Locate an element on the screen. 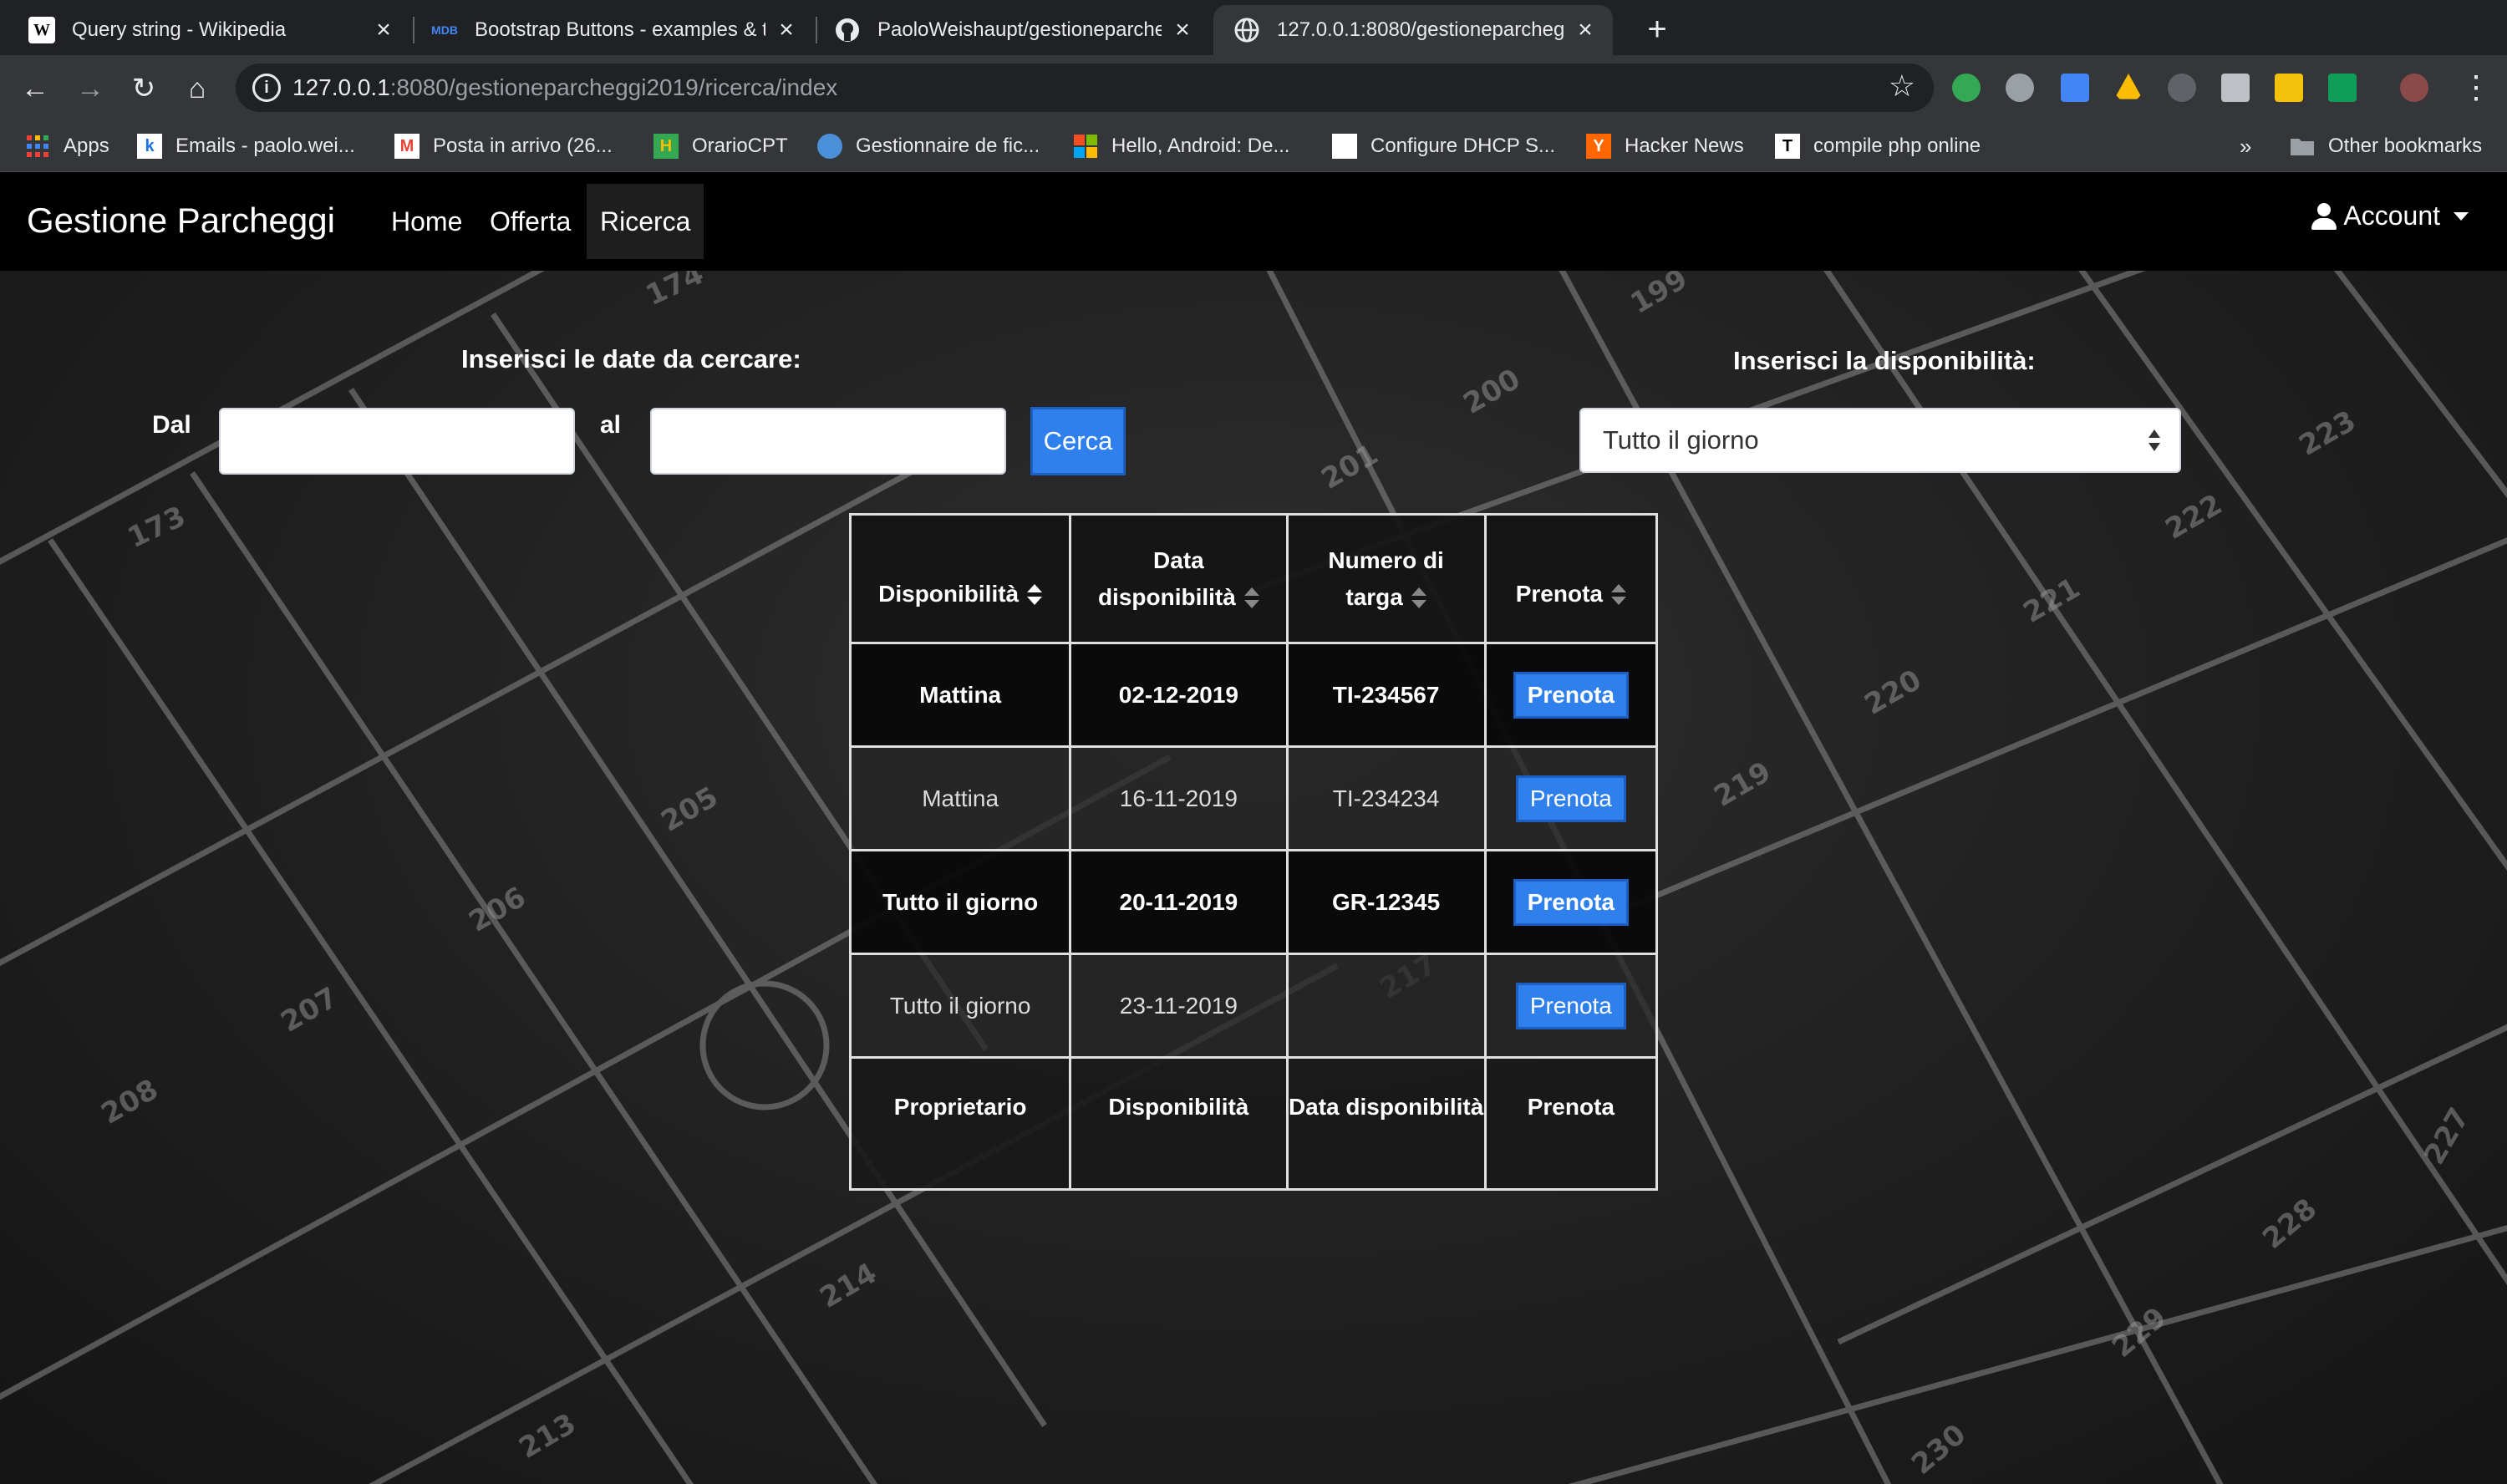 This screenshot has height=1484, width=2507. table-row: Tutto il giorno 23-11-2019 Prenota is located at coordinates (1253, 1006).